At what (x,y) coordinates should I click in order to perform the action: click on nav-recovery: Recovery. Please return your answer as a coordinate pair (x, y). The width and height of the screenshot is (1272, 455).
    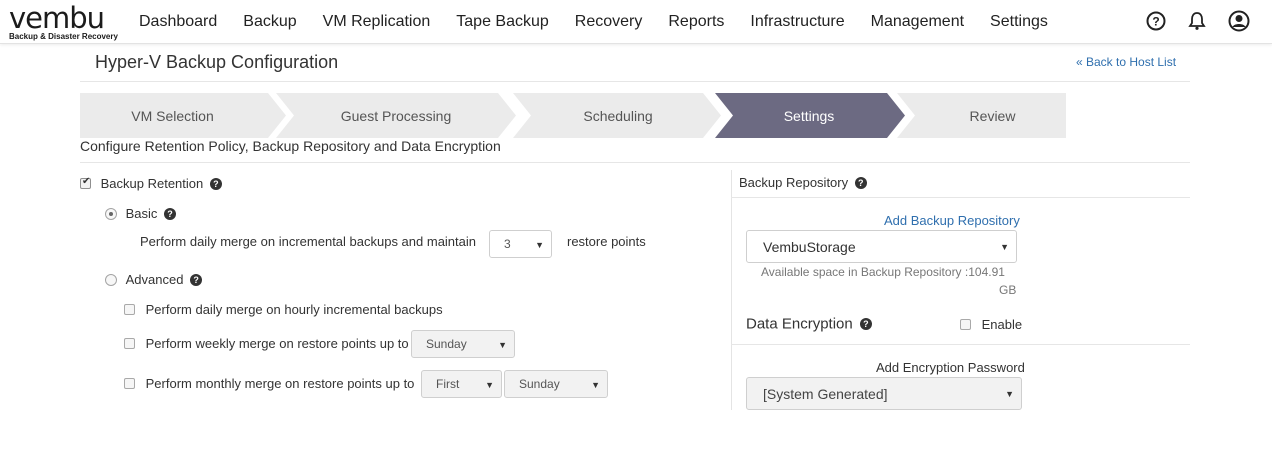
    Looking at the image, I should click on (609, 22).